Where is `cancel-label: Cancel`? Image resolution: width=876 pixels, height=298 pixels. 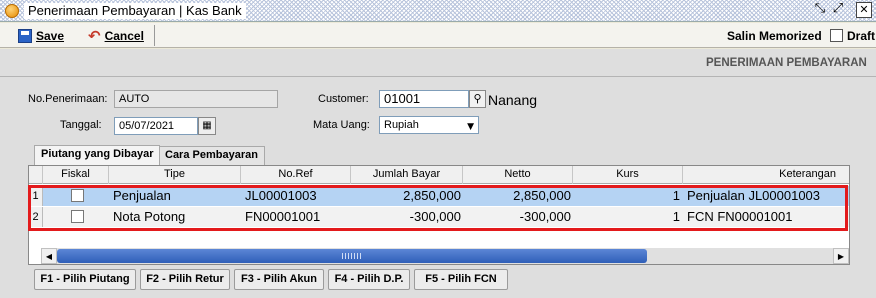 cancel-label: Cancel is located at coordinates (124, 35).